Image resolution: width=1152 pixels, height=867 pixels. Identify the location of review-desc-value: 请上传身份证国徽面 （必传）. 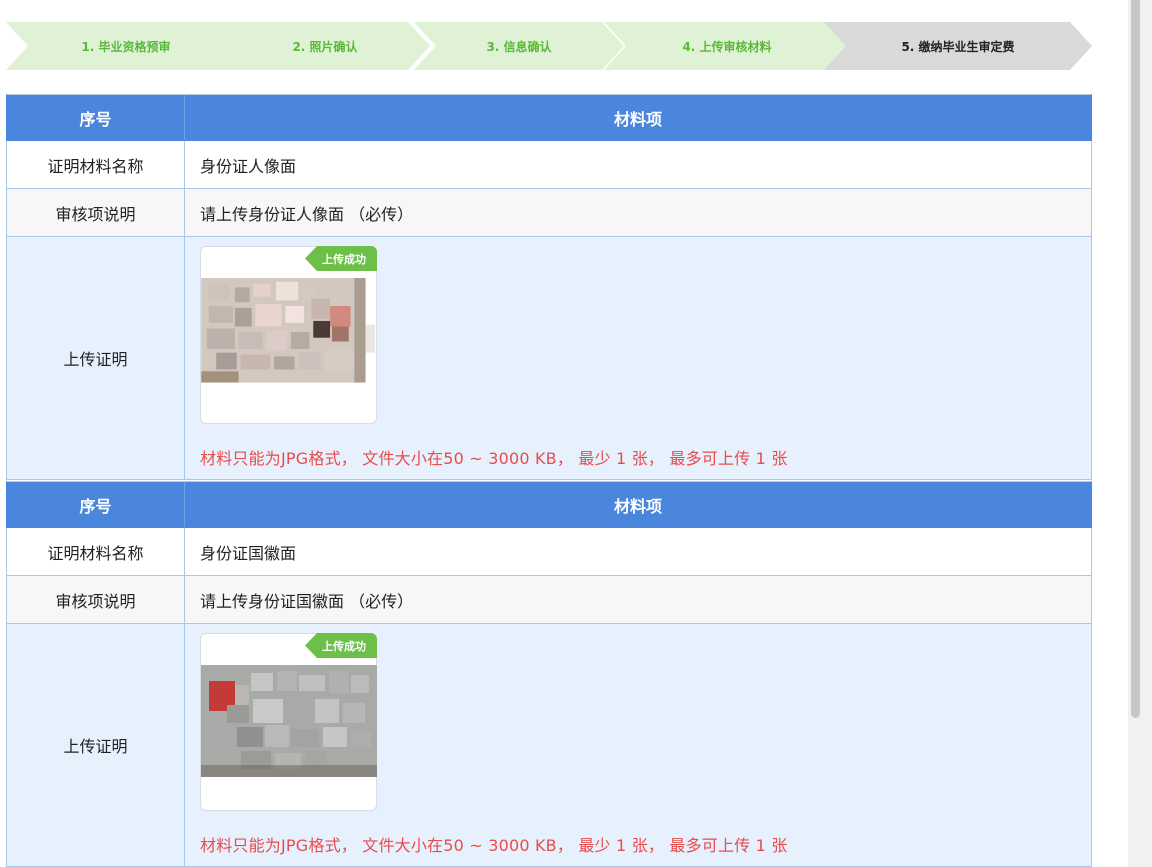
(307, 601).